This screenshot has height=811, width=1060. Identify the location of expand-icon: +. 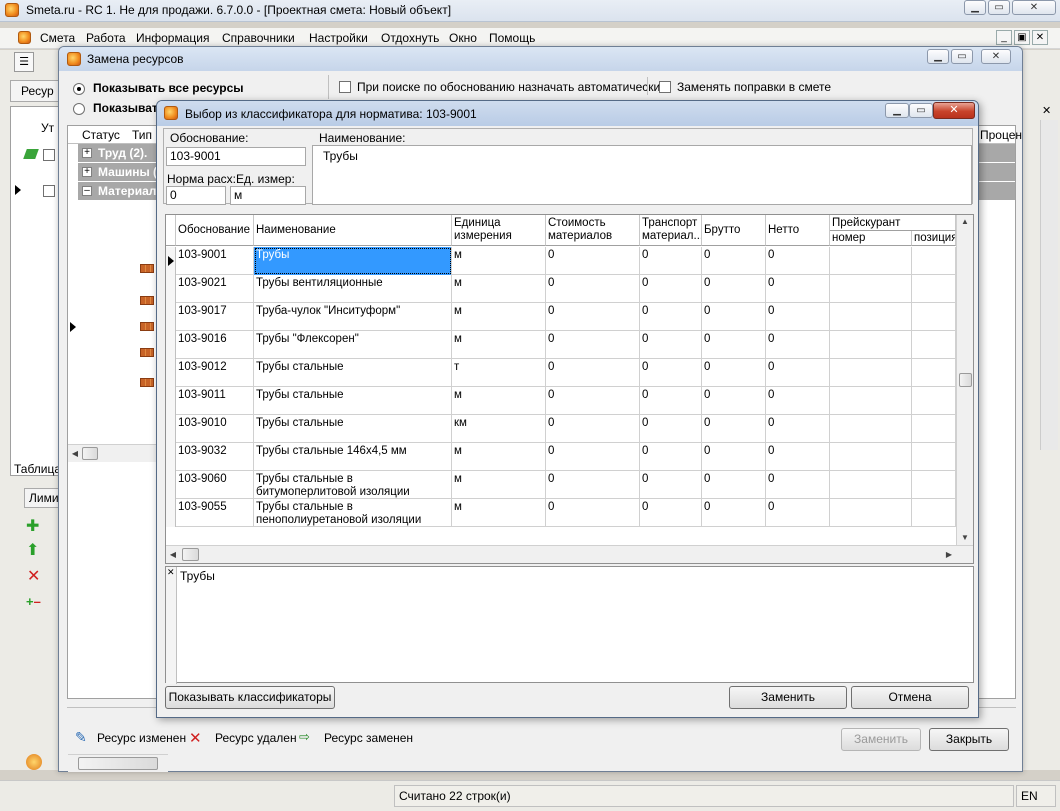
(87, 172).